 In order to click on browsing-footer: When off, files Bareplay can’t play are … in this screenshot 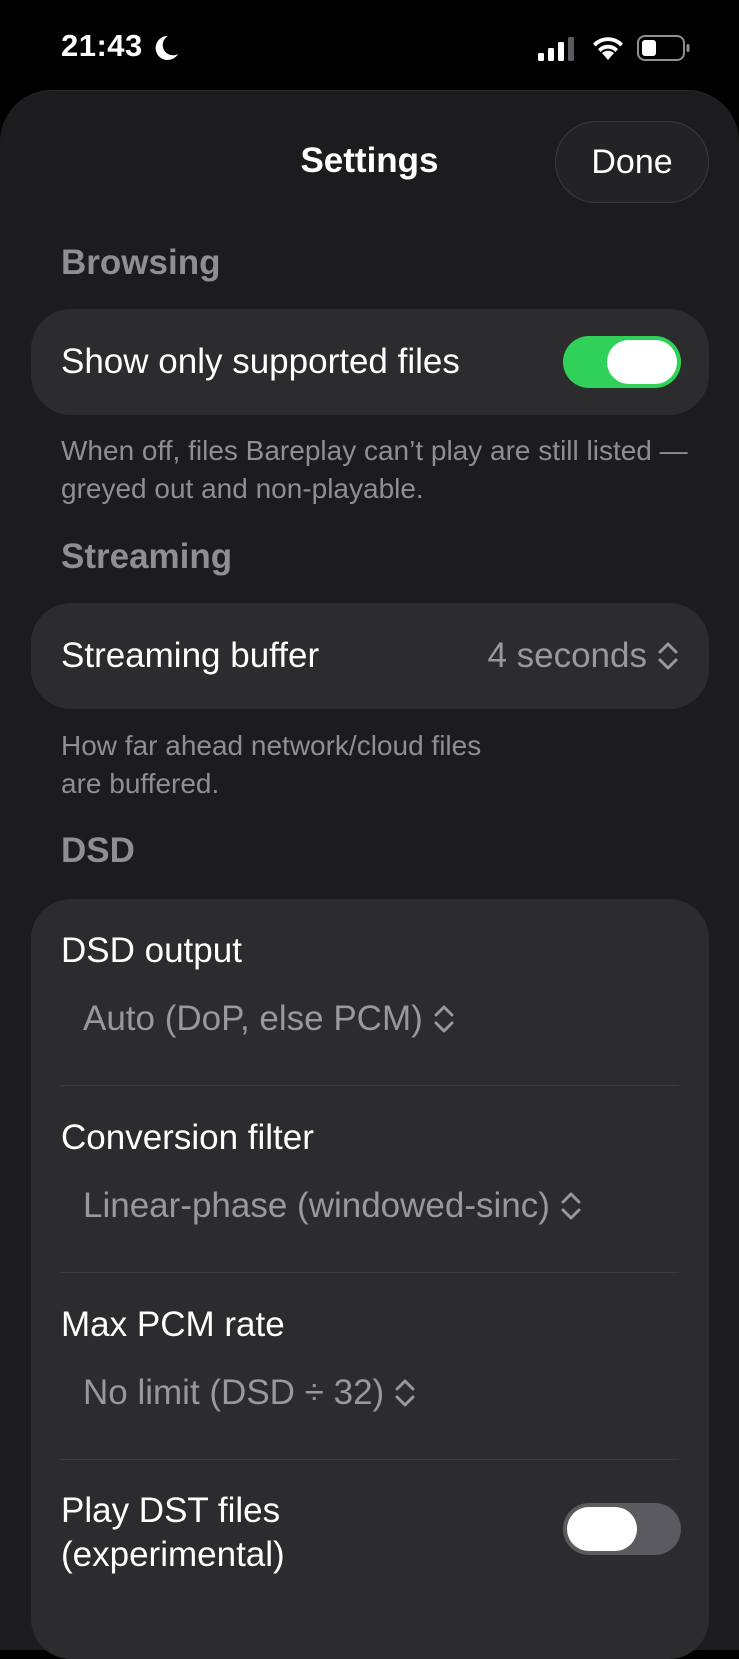, I will do `click(374, 469)`.